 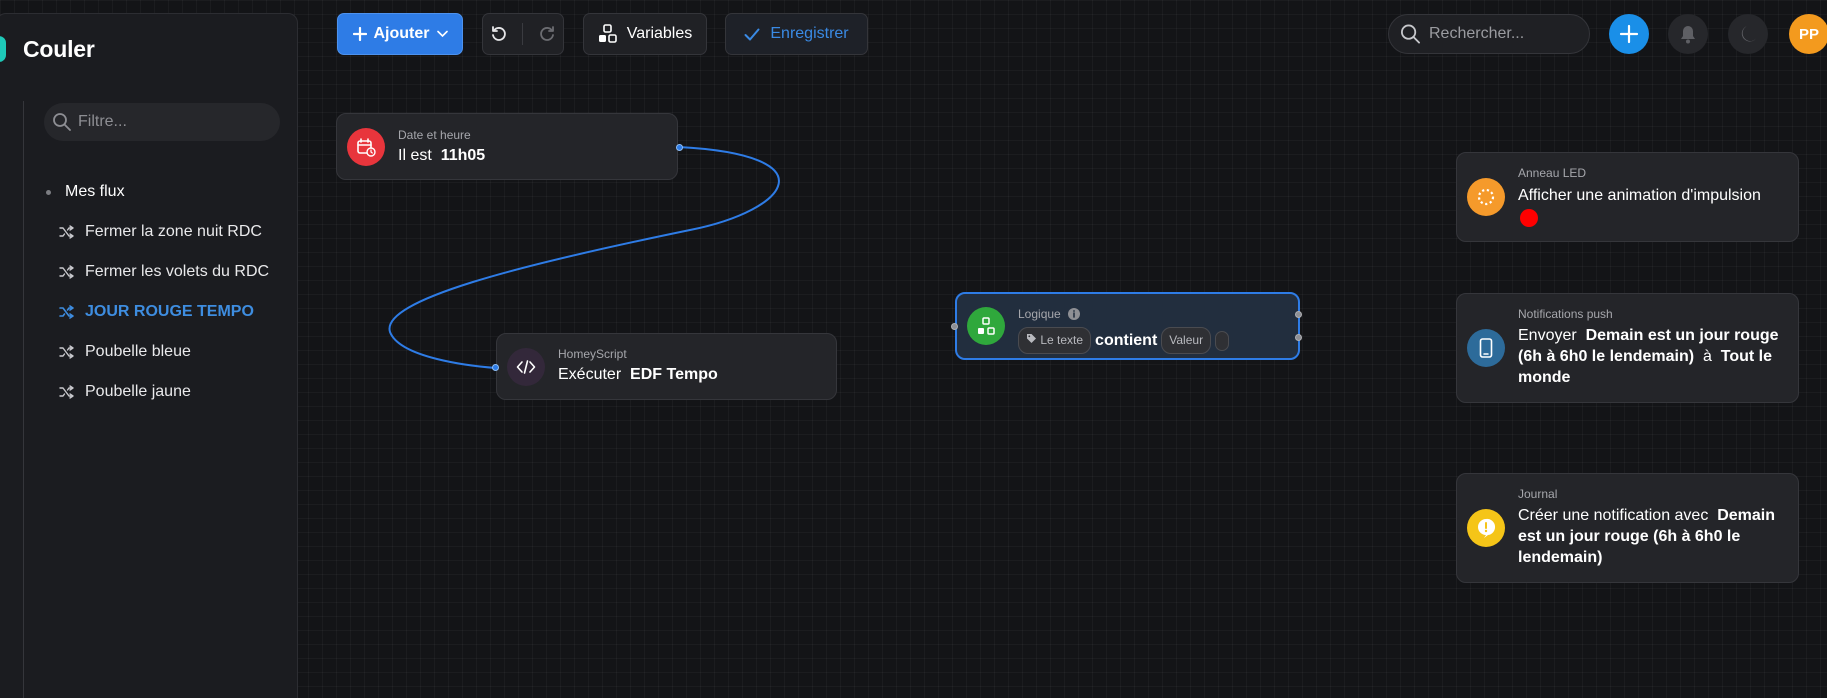 I want to click on card-text: Le texte contient Valeur, so click(x=1124, y=340).